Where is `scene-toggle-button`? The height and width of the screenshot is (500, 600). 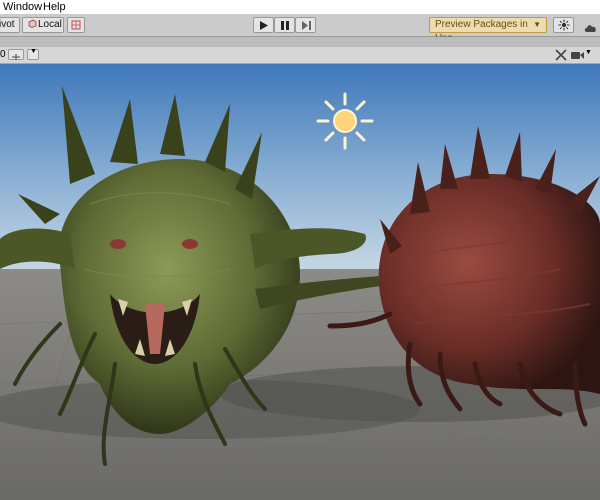
scene-toggle-button is located at coordinates (16, 54).